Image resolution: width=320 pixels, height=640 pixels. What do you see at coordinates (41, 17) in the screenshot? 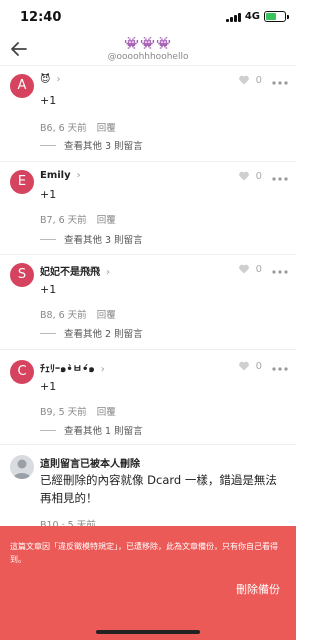
I see `status-time: 12:40` at bounding box center [41, 17].